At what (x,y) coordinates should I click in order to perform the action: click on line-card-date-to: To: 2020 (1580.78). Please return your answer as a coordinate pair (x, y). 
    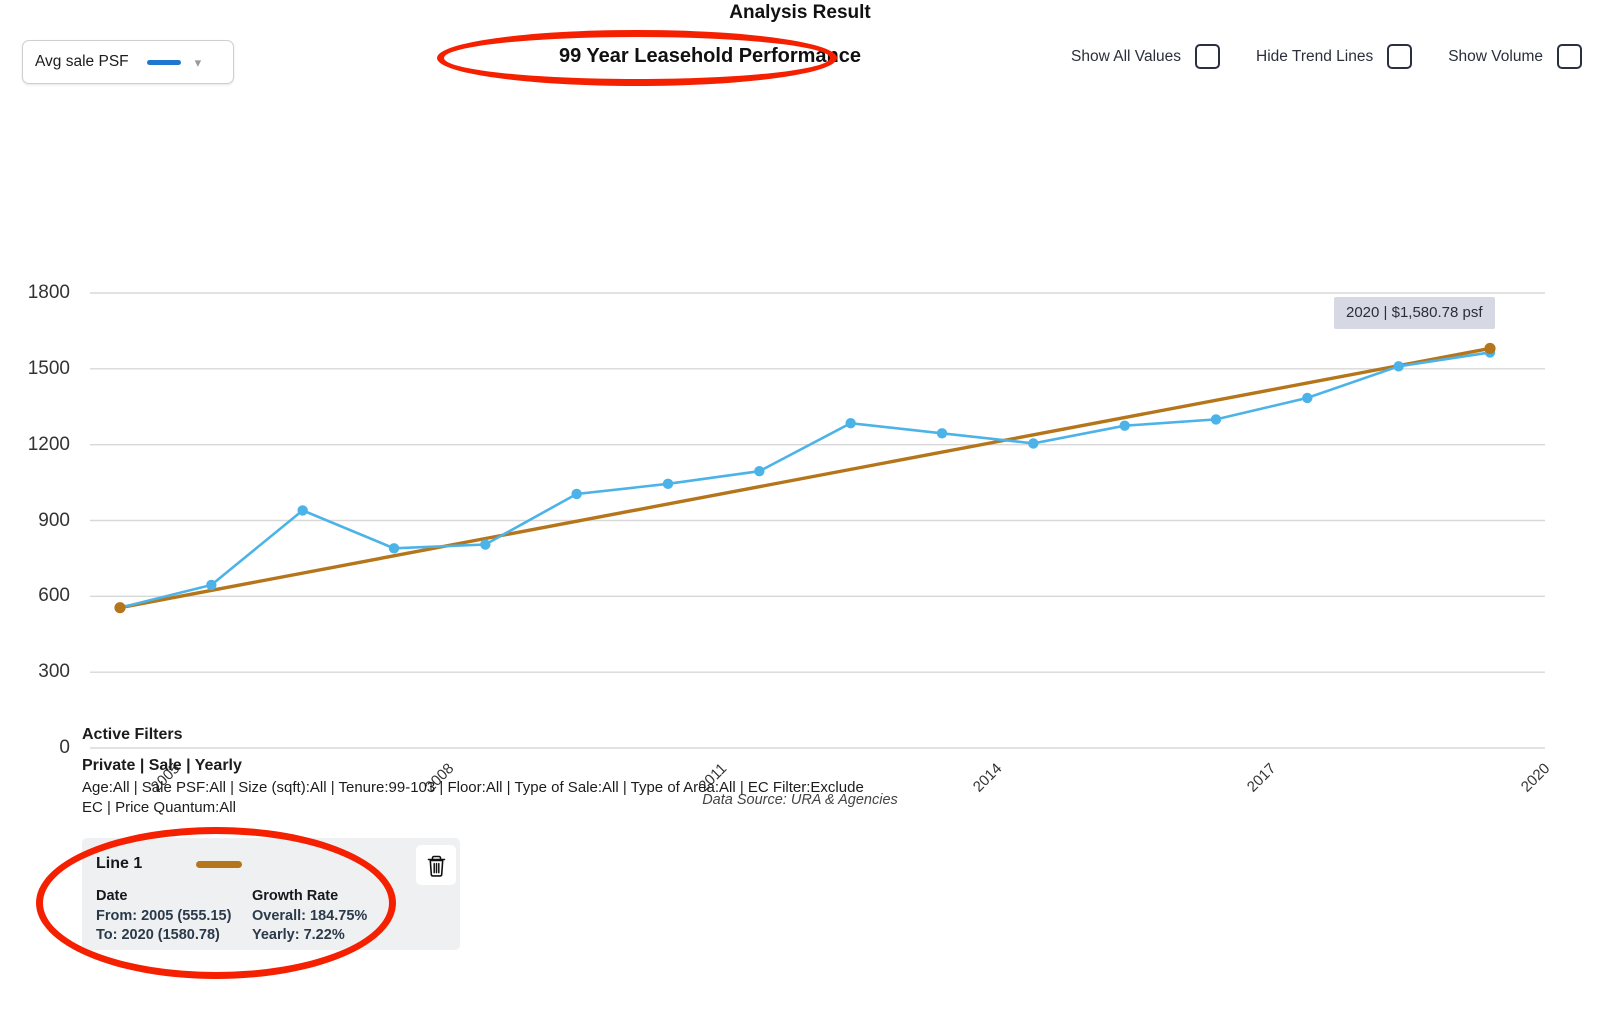
    Looking at the image, I should click on (158, 935).